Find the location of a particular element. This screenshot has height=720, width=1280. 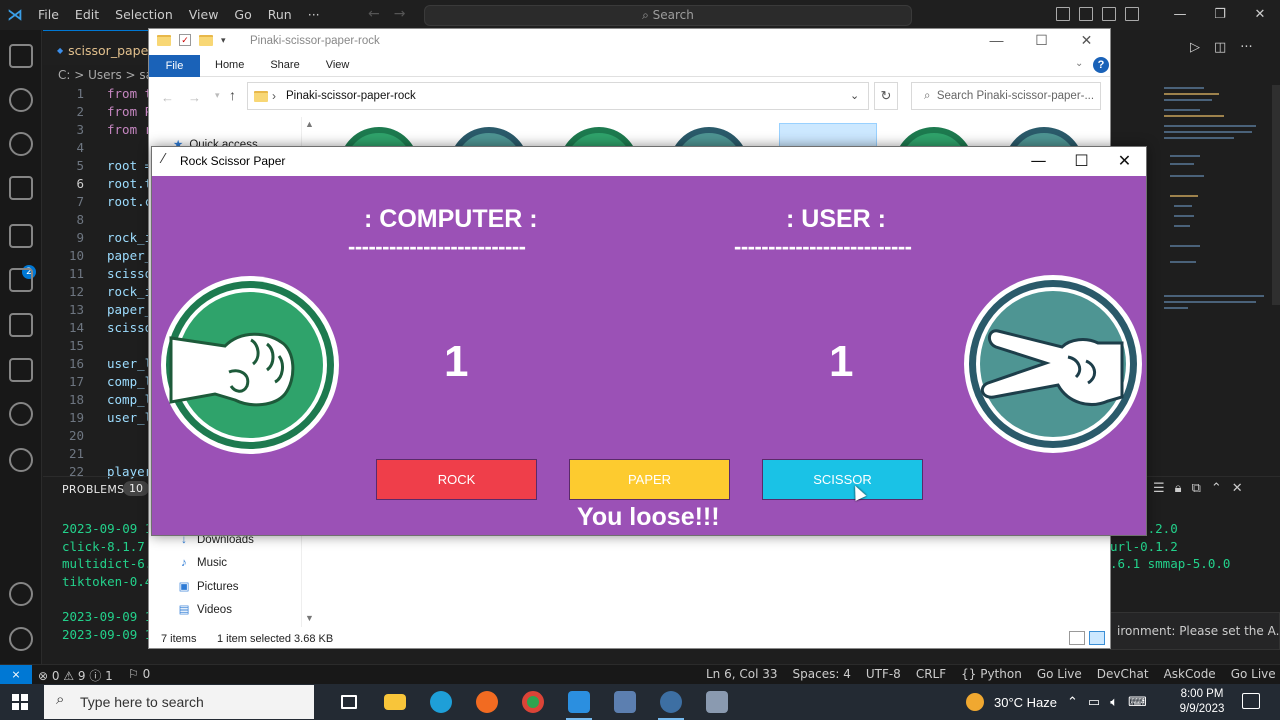

status-go-live: Go Live is located at coordinates (1059, 674).